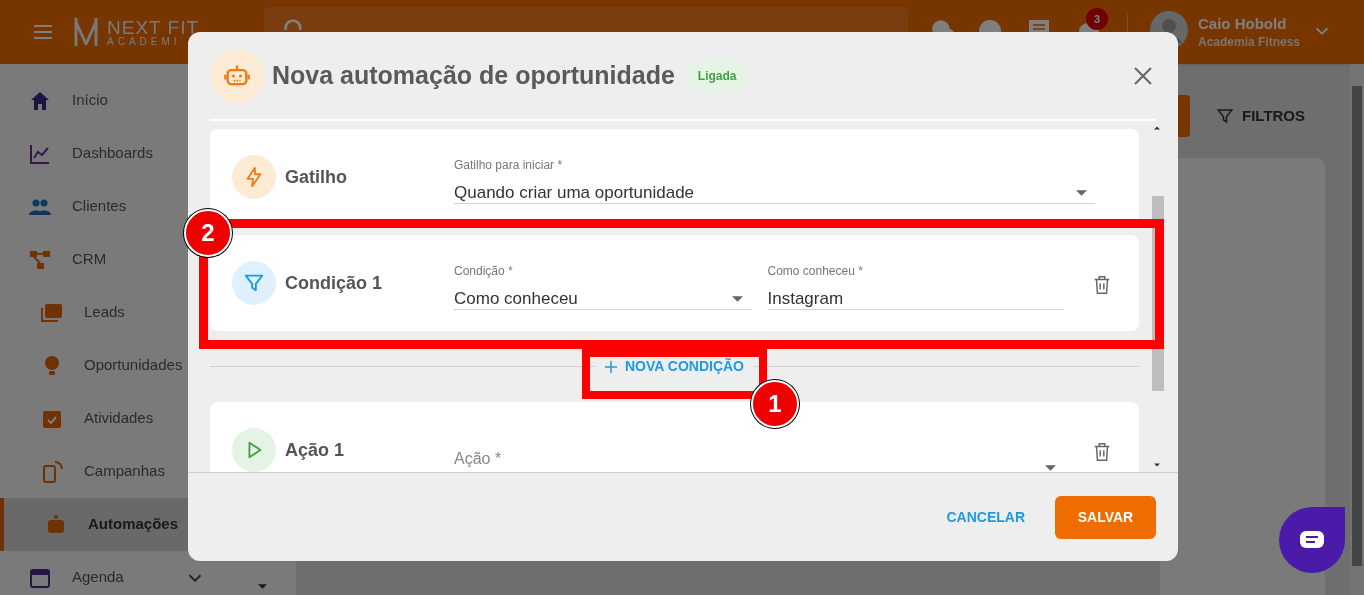  Describe the element at coordinates (985, 517) in the screenshot. I see `cancel-button: CANCELAR` at that location.